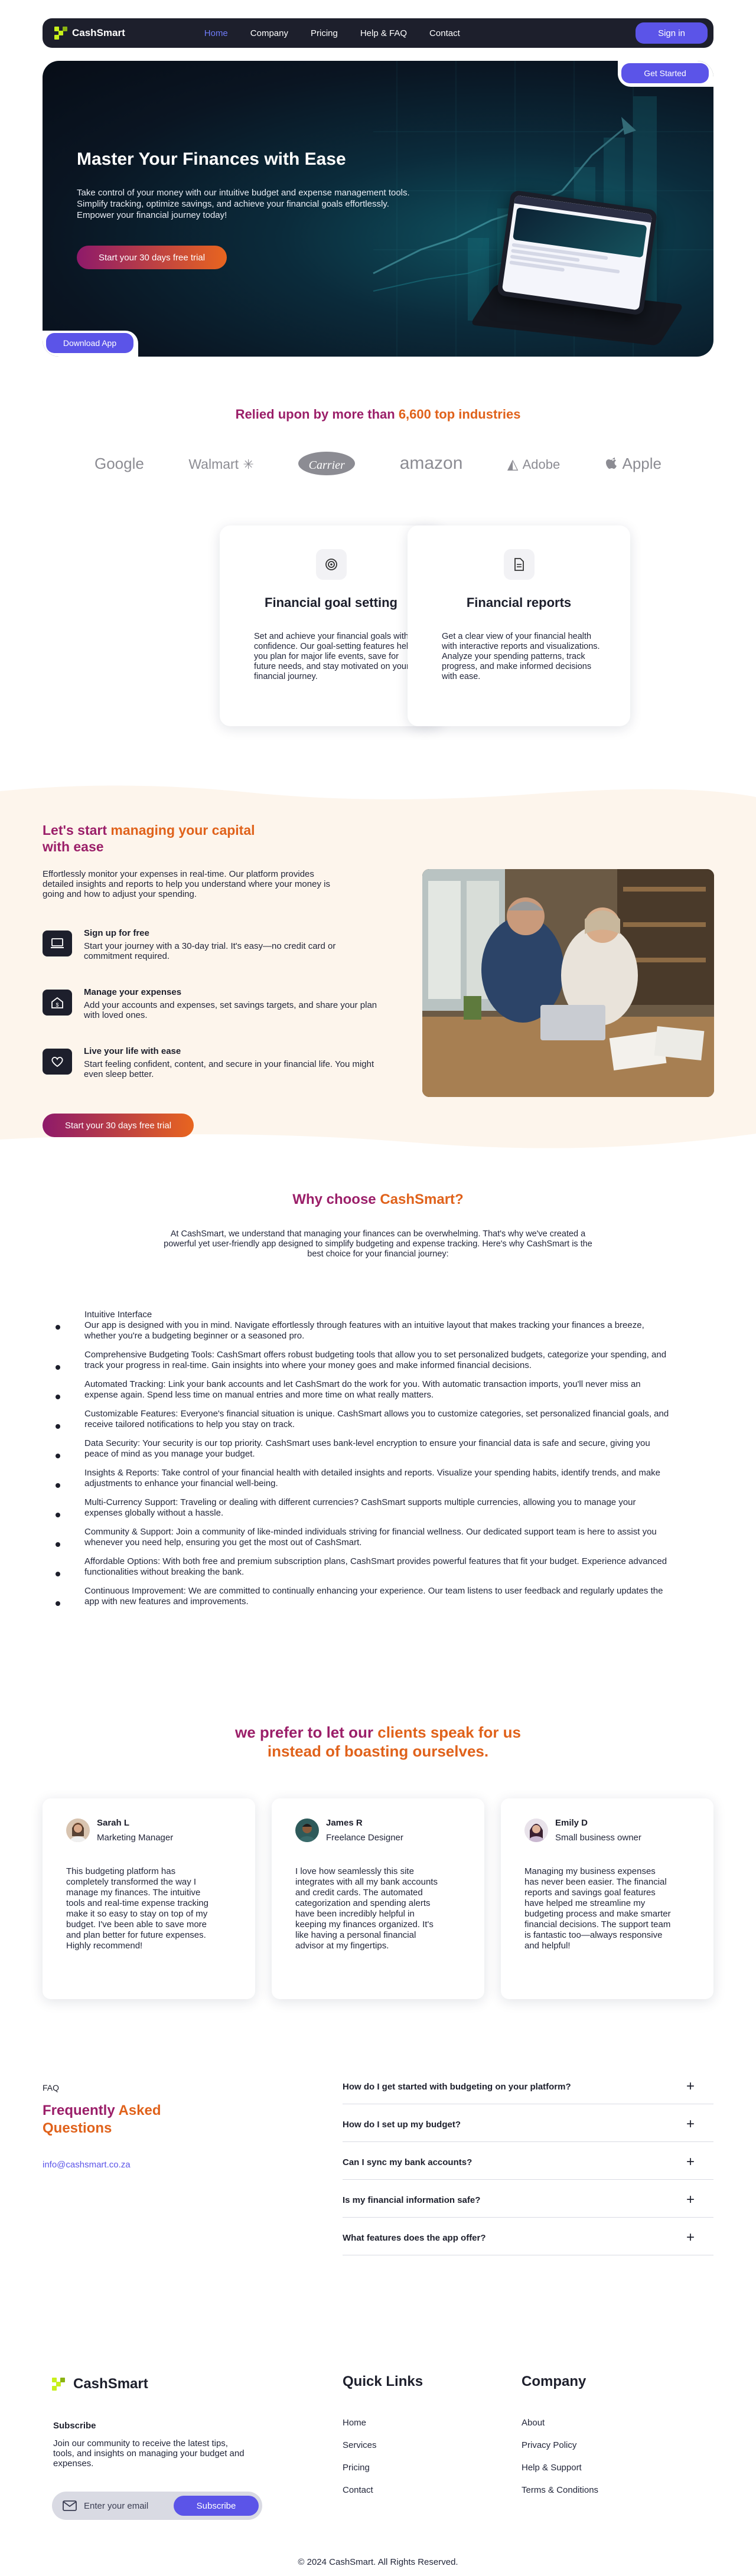  I want to click on faq-item: What features does the app offer? +, so click(528, 2236).